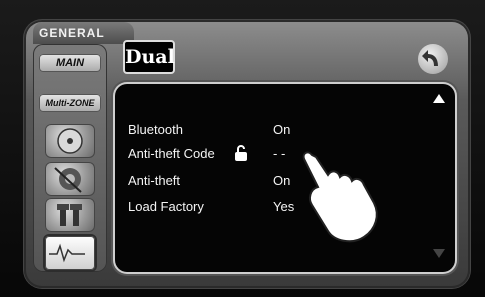 This screenshot has height=297, width=485. Describe the element at coordinates (340, 197) in the screenshot. I see `pointing-hand-icon` at that location.